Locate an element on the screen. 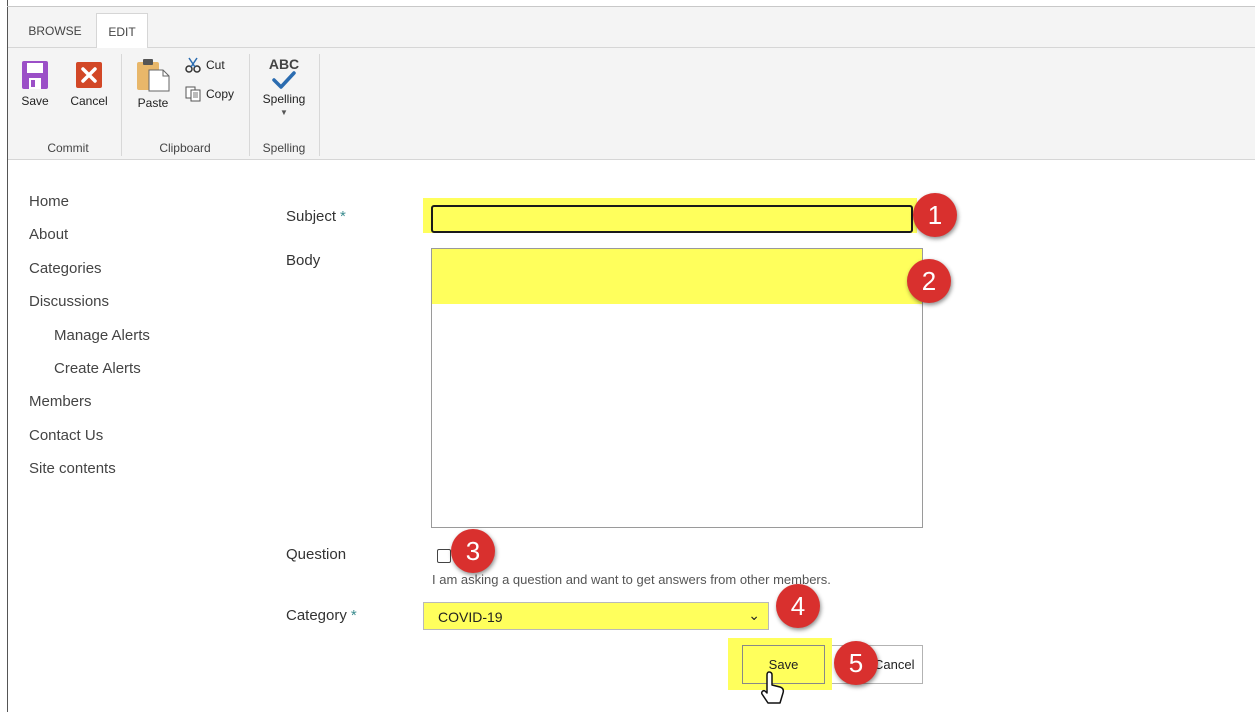 Image resolution: width=1255 pixels, height=712 pixels. copy-icon is located at coordinates (193, 94).